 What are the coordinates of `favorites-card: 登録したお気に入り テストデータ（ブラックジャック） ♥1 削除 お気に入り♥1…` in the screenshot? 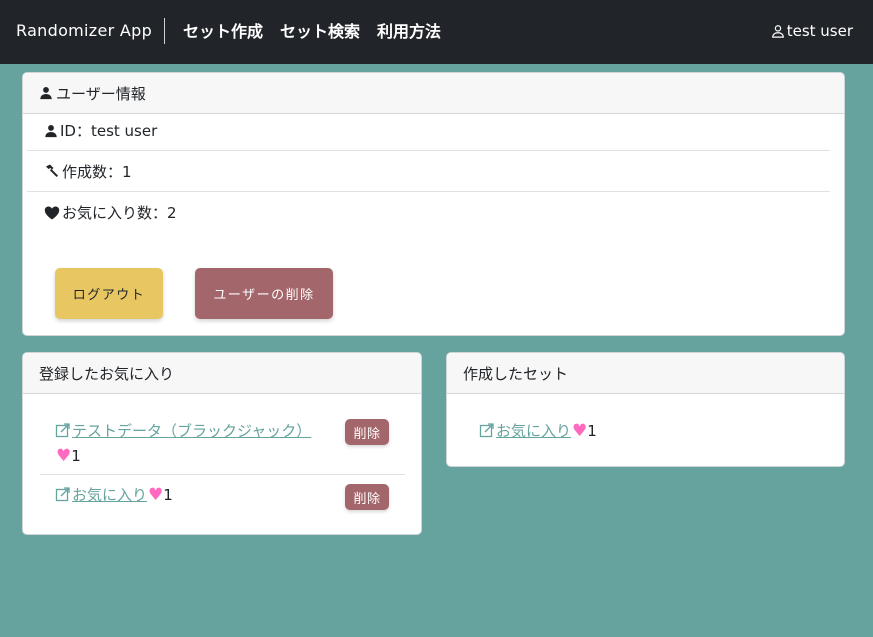 It's located at (222, 443).